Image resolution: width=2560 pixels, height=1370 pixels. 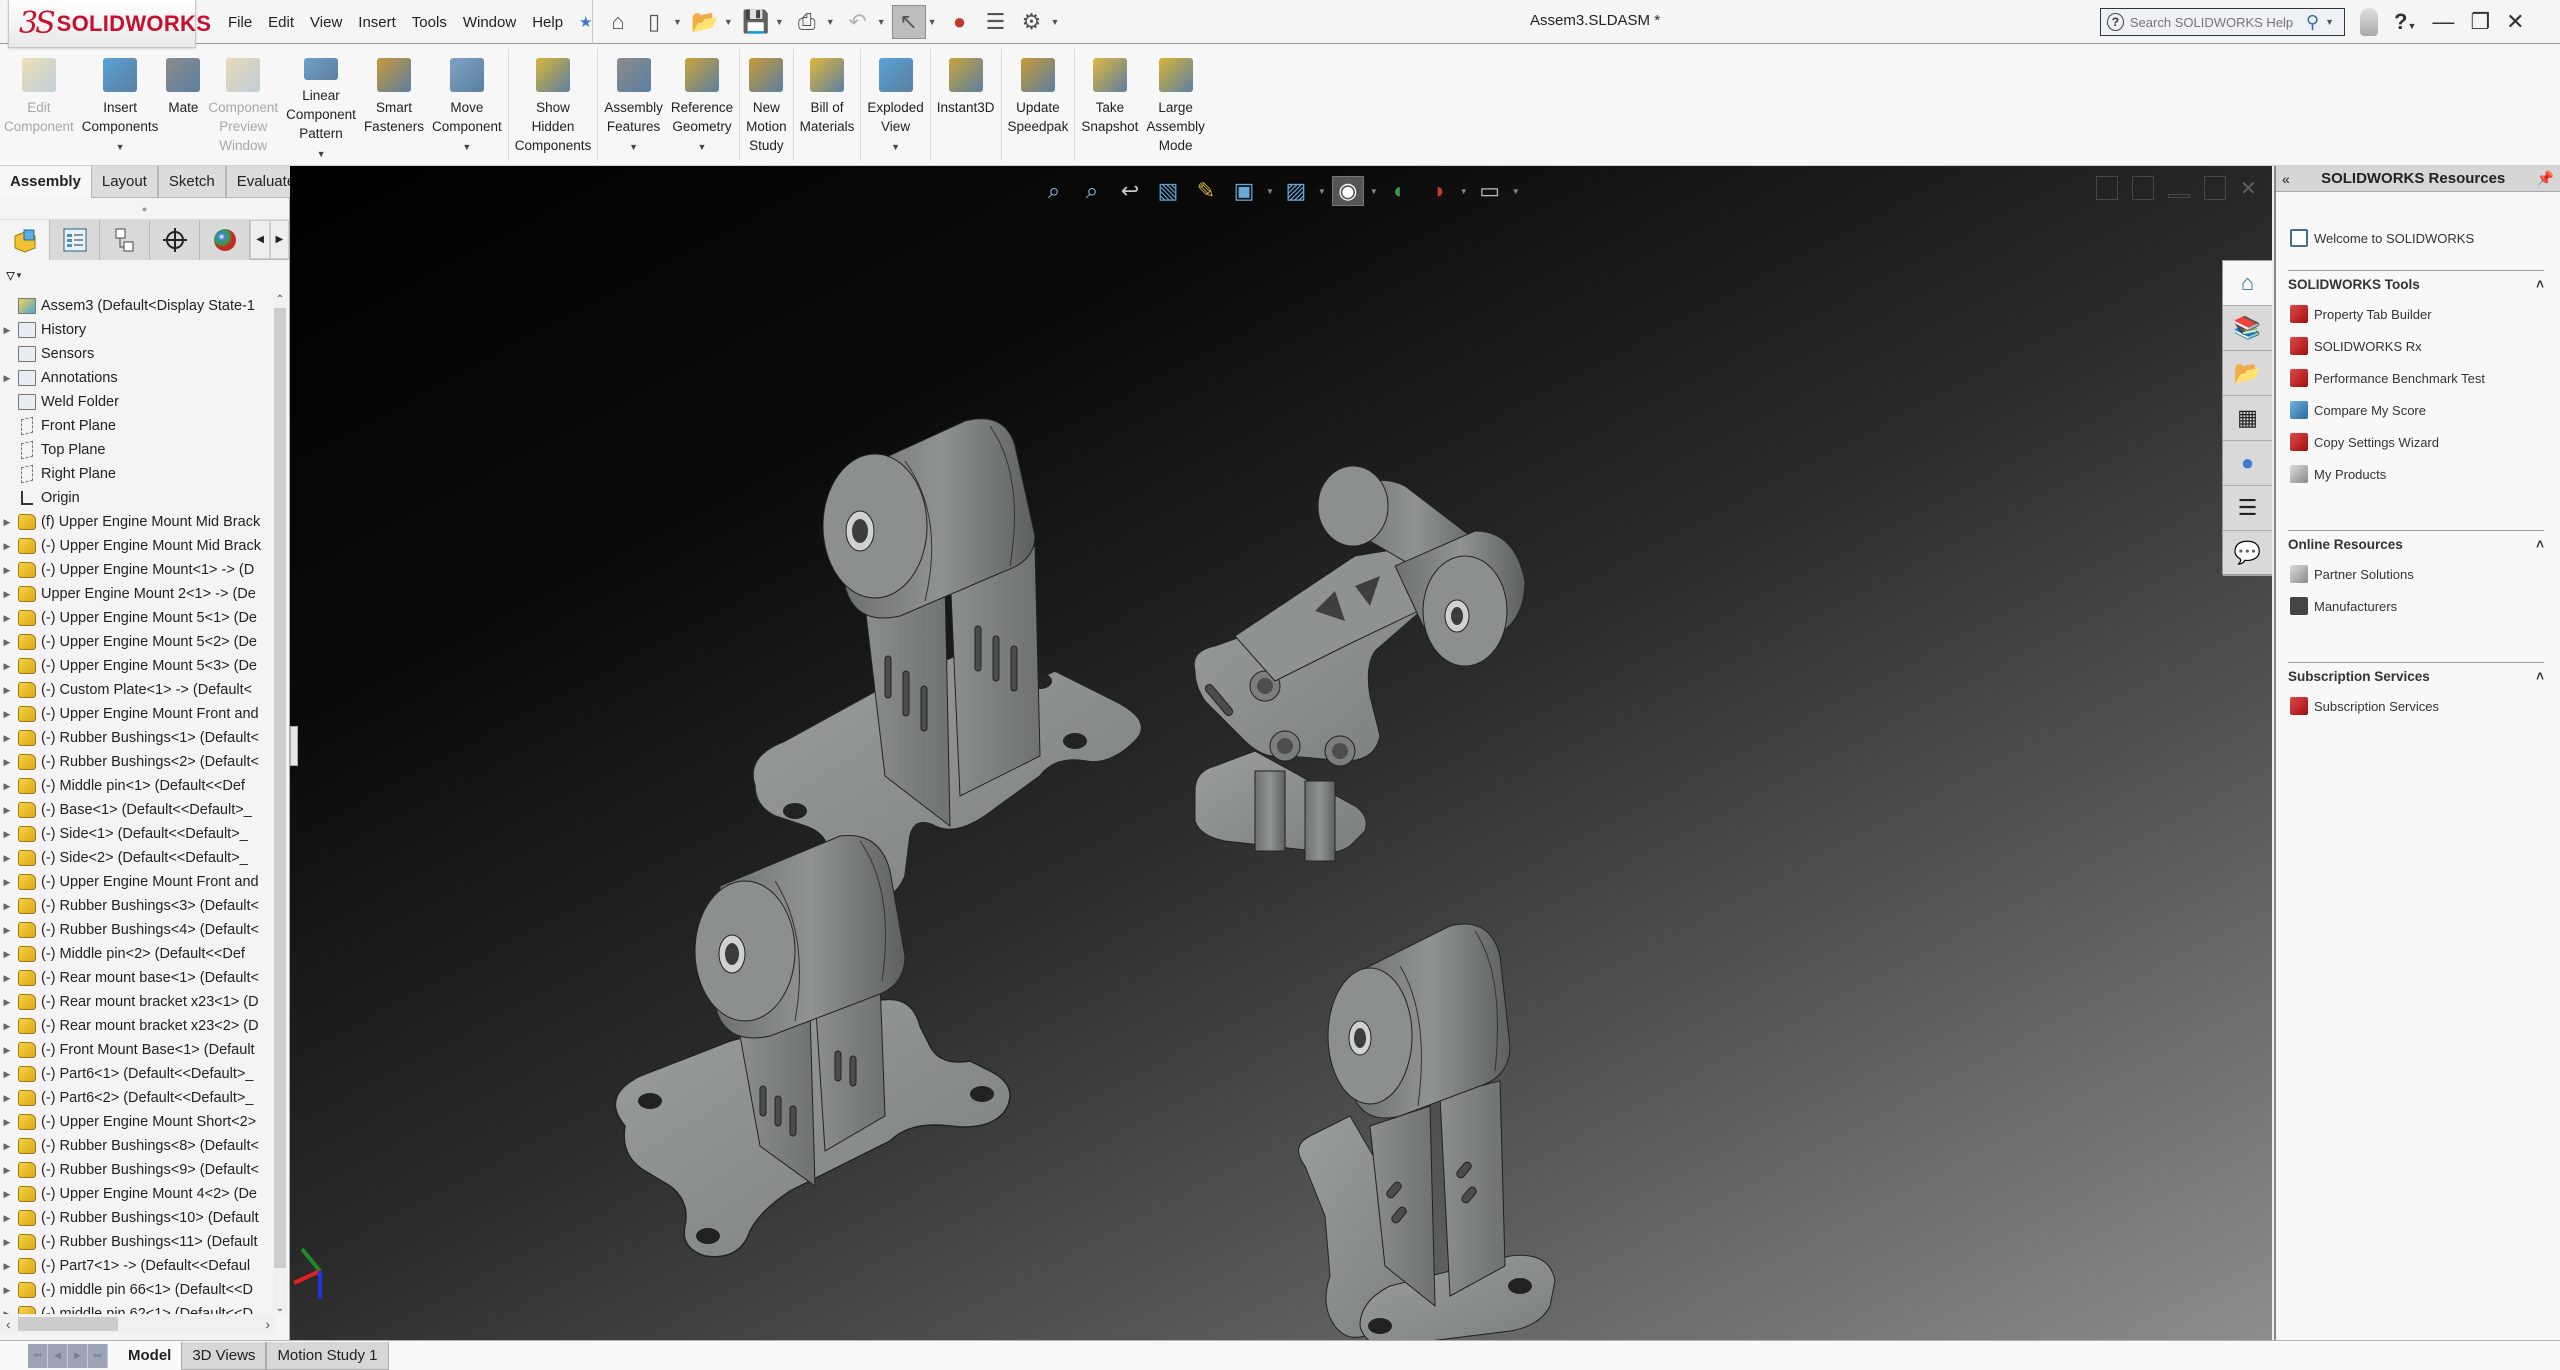 What do you see at coordinates (2418, 410) in the screenshot?
I see `link-compare-my-score: Compare My Score` at bounding box center [2418, 410].